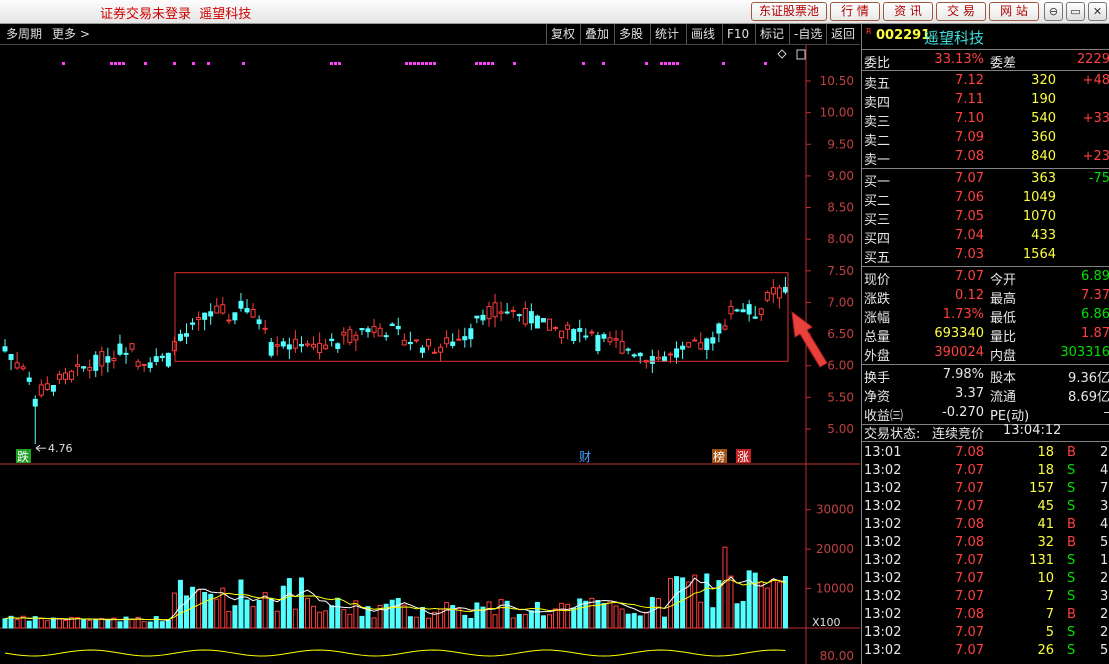 Image resolution: width=1109 pixels, height=664 pixels. Describe the element at coordinates (735, 34) in the screenshot. I see `f10-button: F10` at that location.